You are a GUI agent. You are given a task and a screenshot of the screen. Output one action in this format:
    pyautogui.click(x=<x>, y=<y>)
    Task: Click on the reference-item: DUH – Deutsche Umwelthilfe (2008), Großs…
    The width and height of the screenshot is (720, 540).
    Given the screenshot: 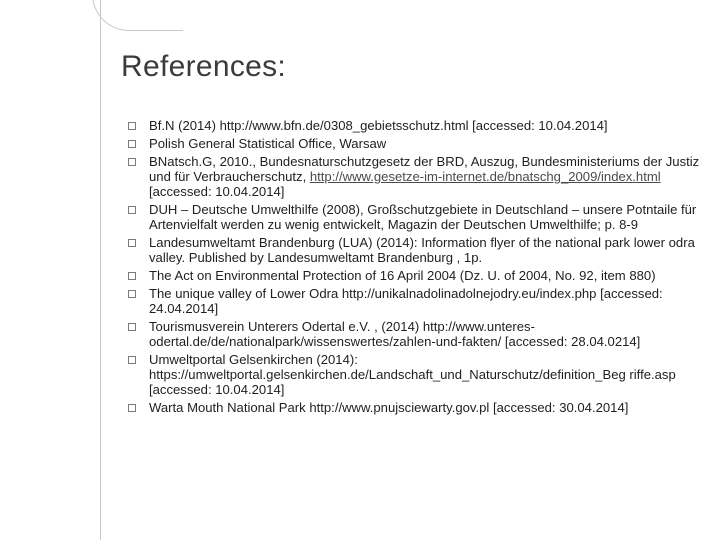 What is the action you would take?
    pyautogui.click(x=414, y=217)
    